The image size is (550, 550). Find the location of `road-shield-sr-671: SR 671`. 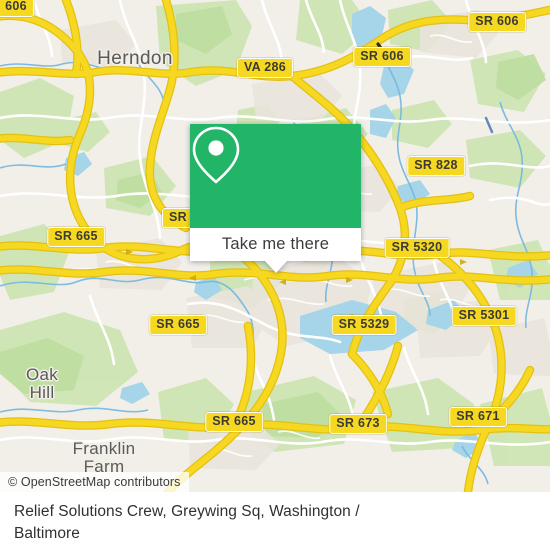

road-shield-sr-671: SR 671 is located at coordinates (478, 417).